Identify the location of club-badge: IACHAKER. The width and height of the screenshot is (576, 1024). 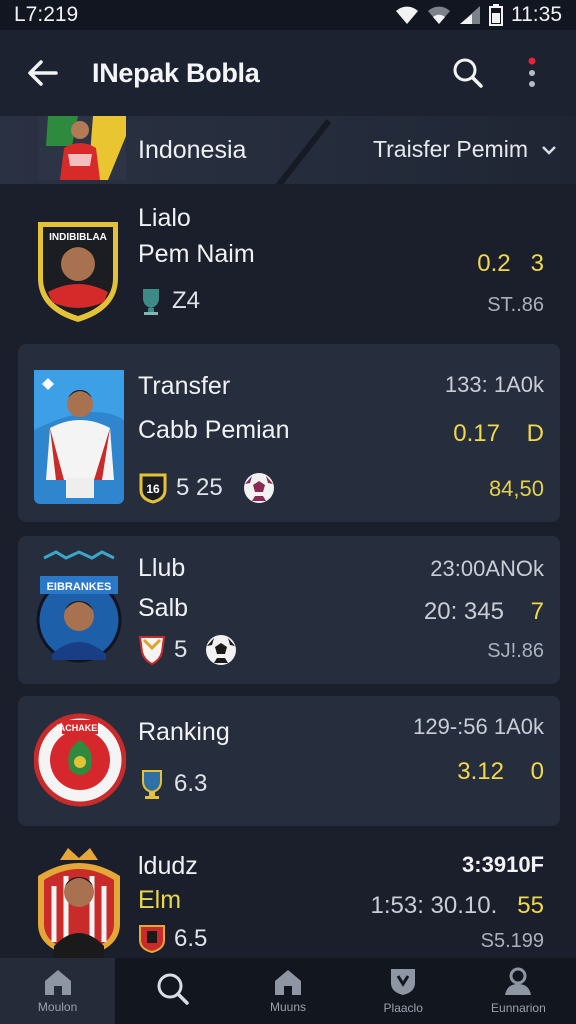
(80, 760).